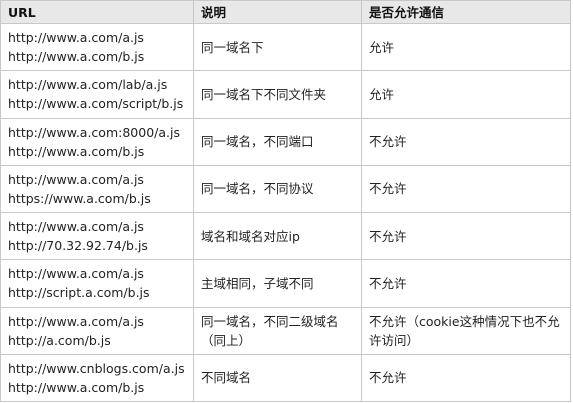 Image resolution: width=573 pixels, height=403 pixels. What do you see at coordinates (96, 104) in the screenshot?
I see `url-secondary: http://www.a.com/script/b.js` at bounding box center [96, 104].